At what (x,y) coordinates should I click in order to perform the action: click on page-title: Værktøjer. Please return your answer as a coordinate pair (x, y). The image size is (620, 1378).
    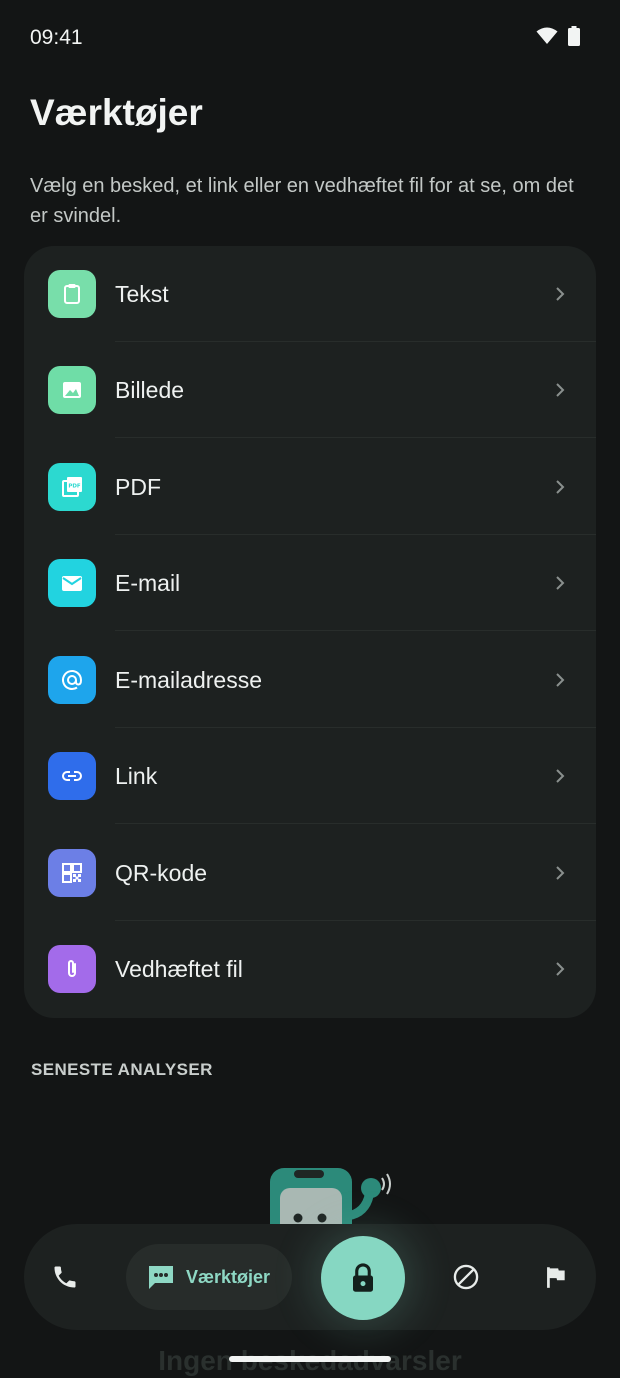
    Looking at the image, I should click on (116, 112).